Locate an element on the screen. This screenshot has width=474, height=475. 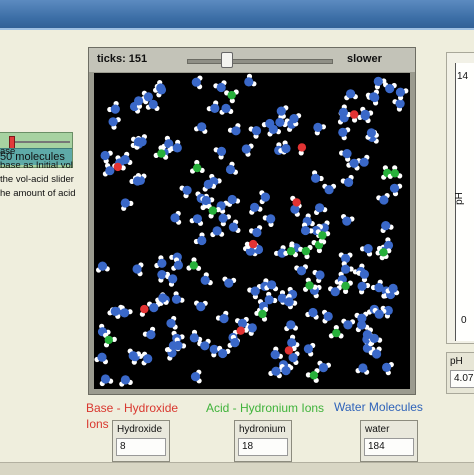
water-monitor-label: water is located at coordinates (377, 429).